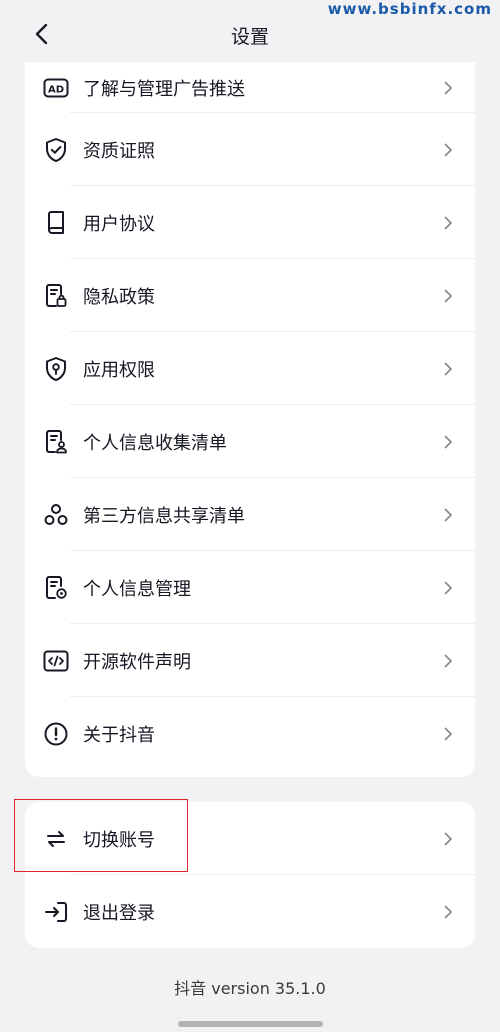 The width and height of the screenshot is (500, 1032). Describe the element at coordinates (56, 661) in the screenshot. I see `code-icon` at that location.